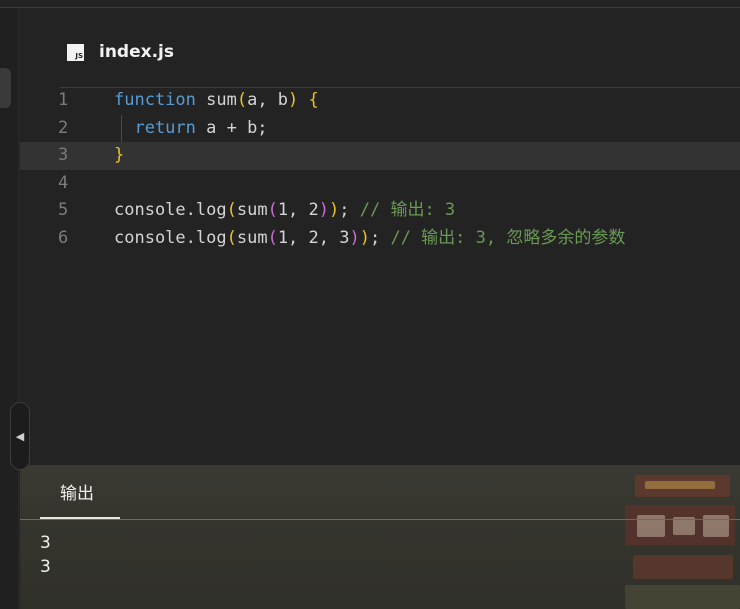 Image resolution: width=740 pixels, height=609 pixels. I want to click on left-sidebar-strip, so click(9, 308).